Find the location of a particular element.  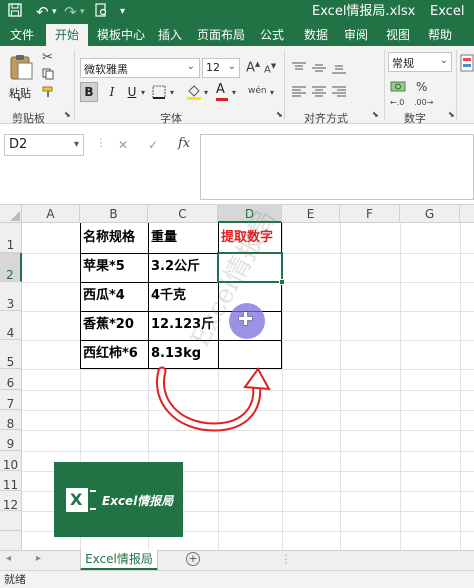

phonetic-dropdown-icon: ▾ is located at coordinates (272, 92).